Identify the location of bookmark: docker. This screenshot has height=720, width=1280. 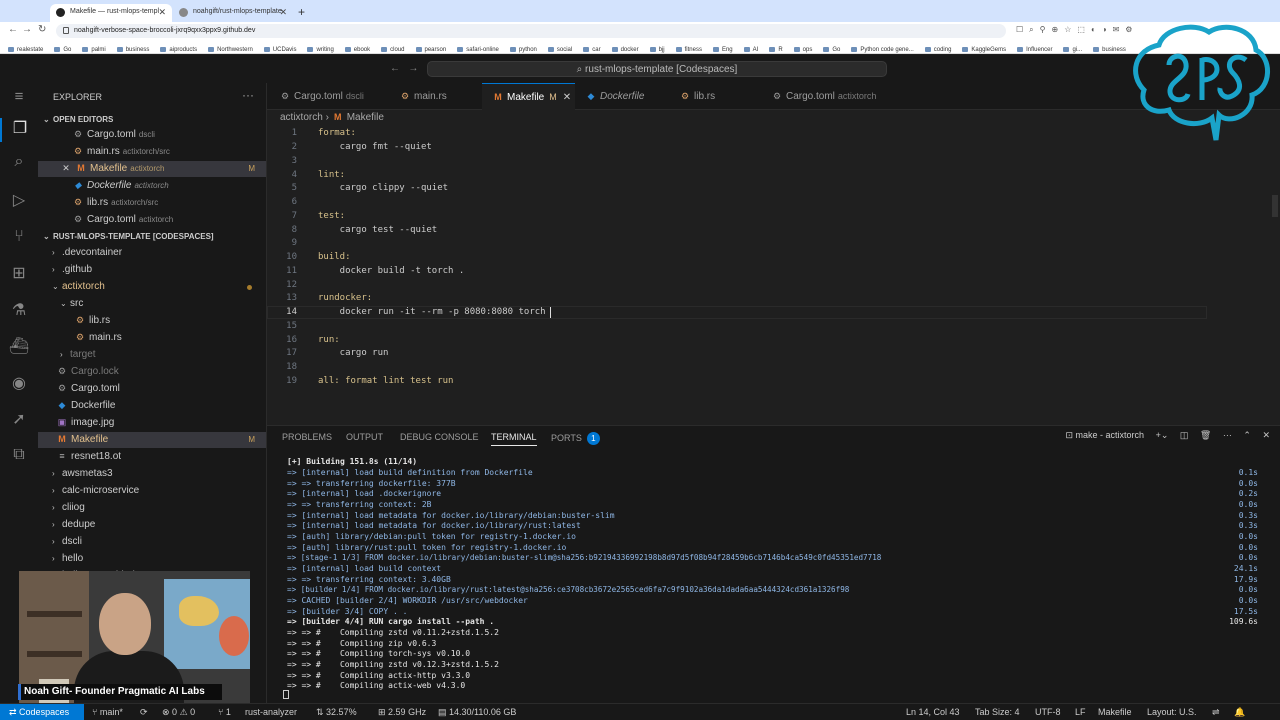
(625, 48).